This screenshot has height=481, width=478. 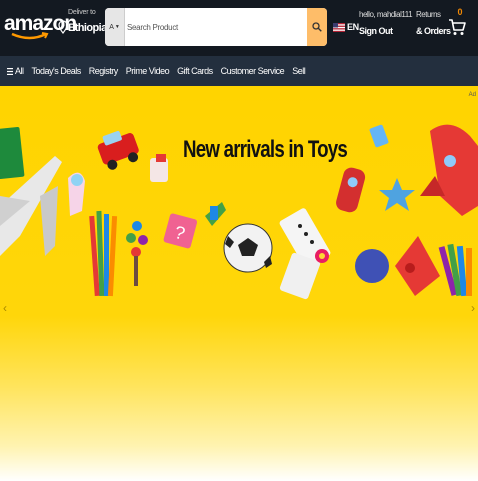 I want to click on colored-pencils-icon, so click(x=103, y=253).